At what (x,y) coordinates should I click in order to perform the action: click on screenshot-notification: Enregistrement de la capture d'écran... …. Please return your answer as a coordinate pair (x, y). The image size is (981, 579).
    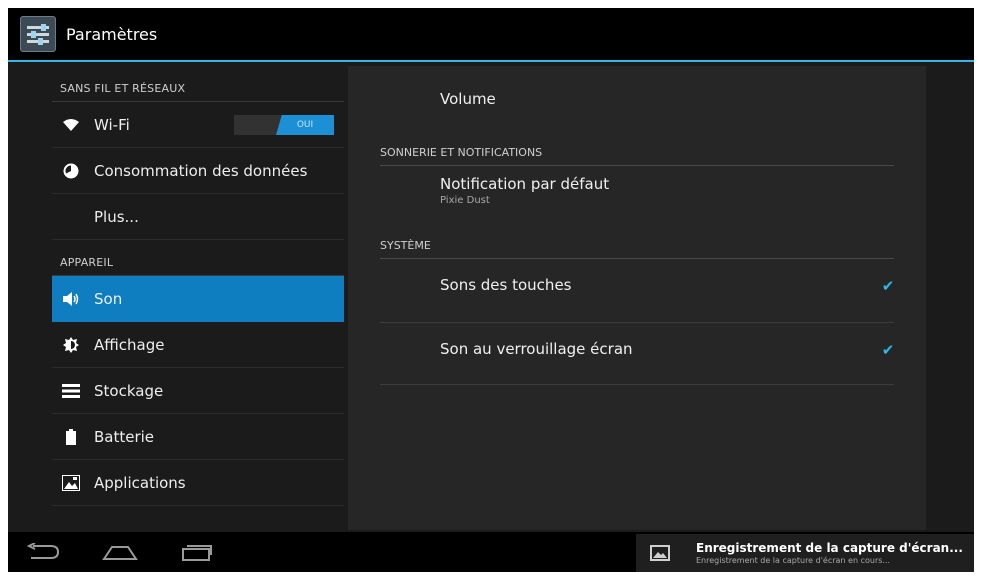
    Looking at the image, I should click on (805, 553).